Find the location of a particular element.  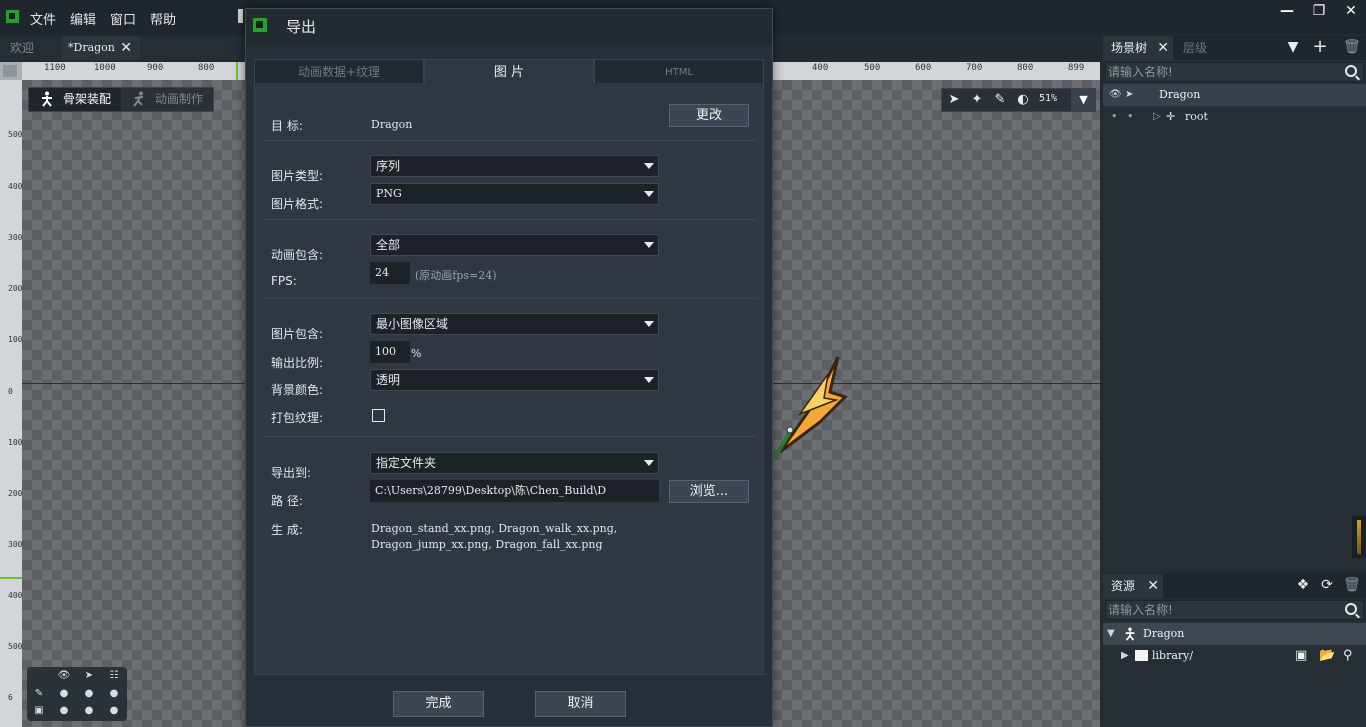

menu-window: 窗口 is located at coordinates (123, 18).